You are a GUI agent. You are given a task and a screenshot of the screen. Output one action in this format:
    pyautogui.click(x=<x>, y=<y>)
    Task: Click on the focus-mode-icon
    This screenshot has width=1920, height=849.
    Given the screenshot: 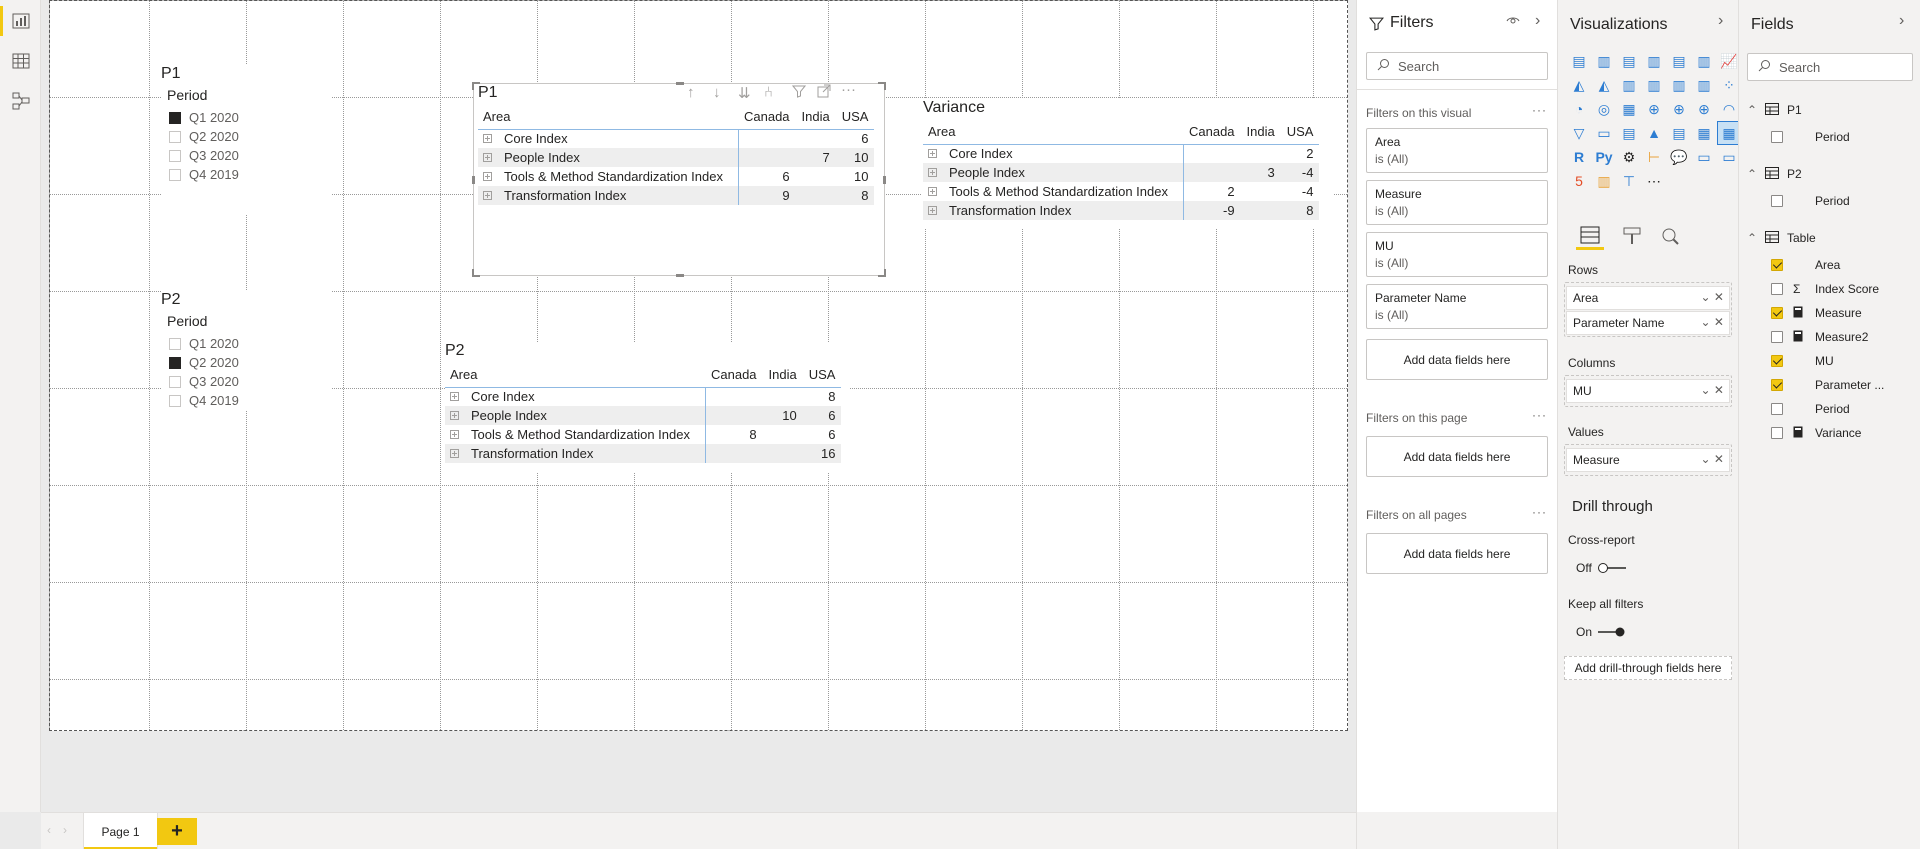 What is the action you would take?
    pyautogui.click(x=824, y=93)
    